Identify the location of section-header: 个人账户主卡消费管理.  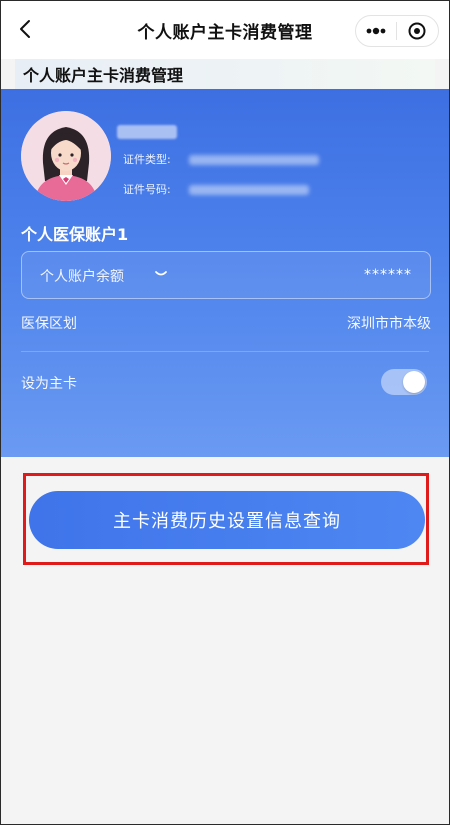
(225, 74).